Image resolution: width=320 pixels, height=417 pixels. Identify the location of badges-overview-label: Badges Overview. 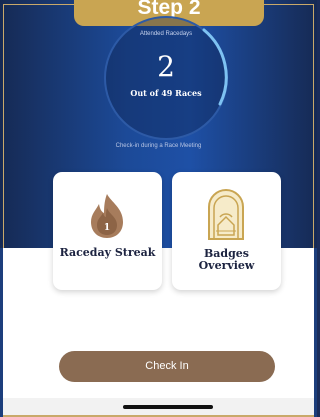
(226, 260).